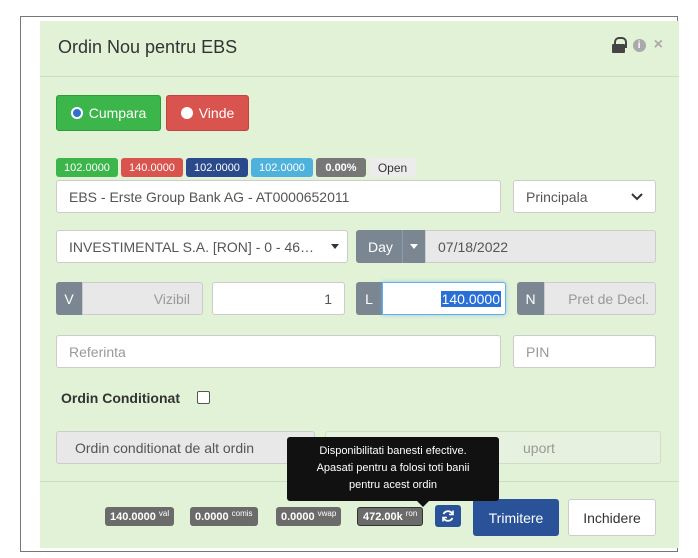  I want to click on radio-selected-icon, so click(76, 113).